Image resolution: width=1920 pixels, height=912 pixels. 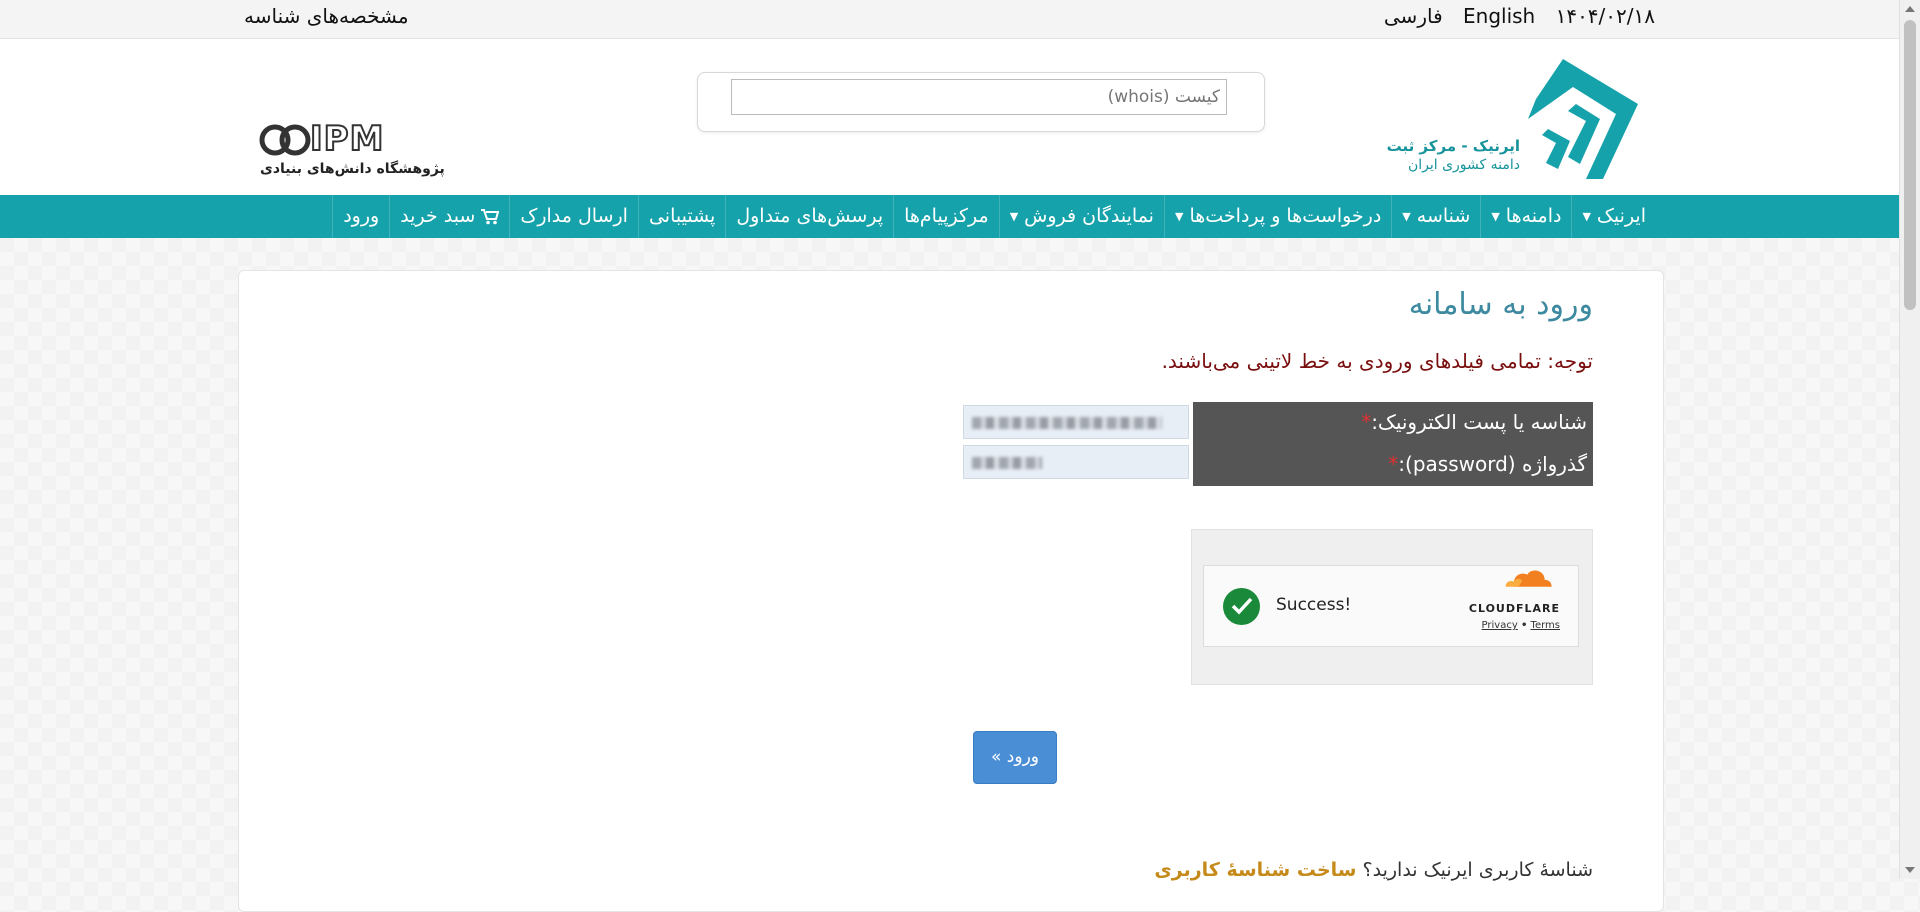 I want to click on nav-item-label: پرسش‌های متداول, so click(x=810, y=216).